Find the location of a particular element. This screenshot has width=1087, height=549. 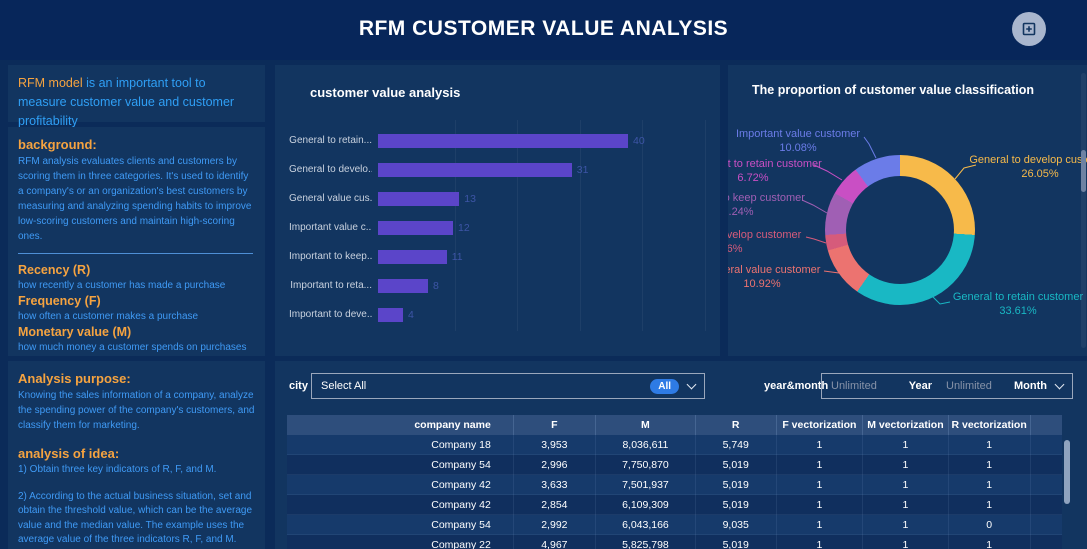

table-header-cell: company name is located at coordinates (400, 425).